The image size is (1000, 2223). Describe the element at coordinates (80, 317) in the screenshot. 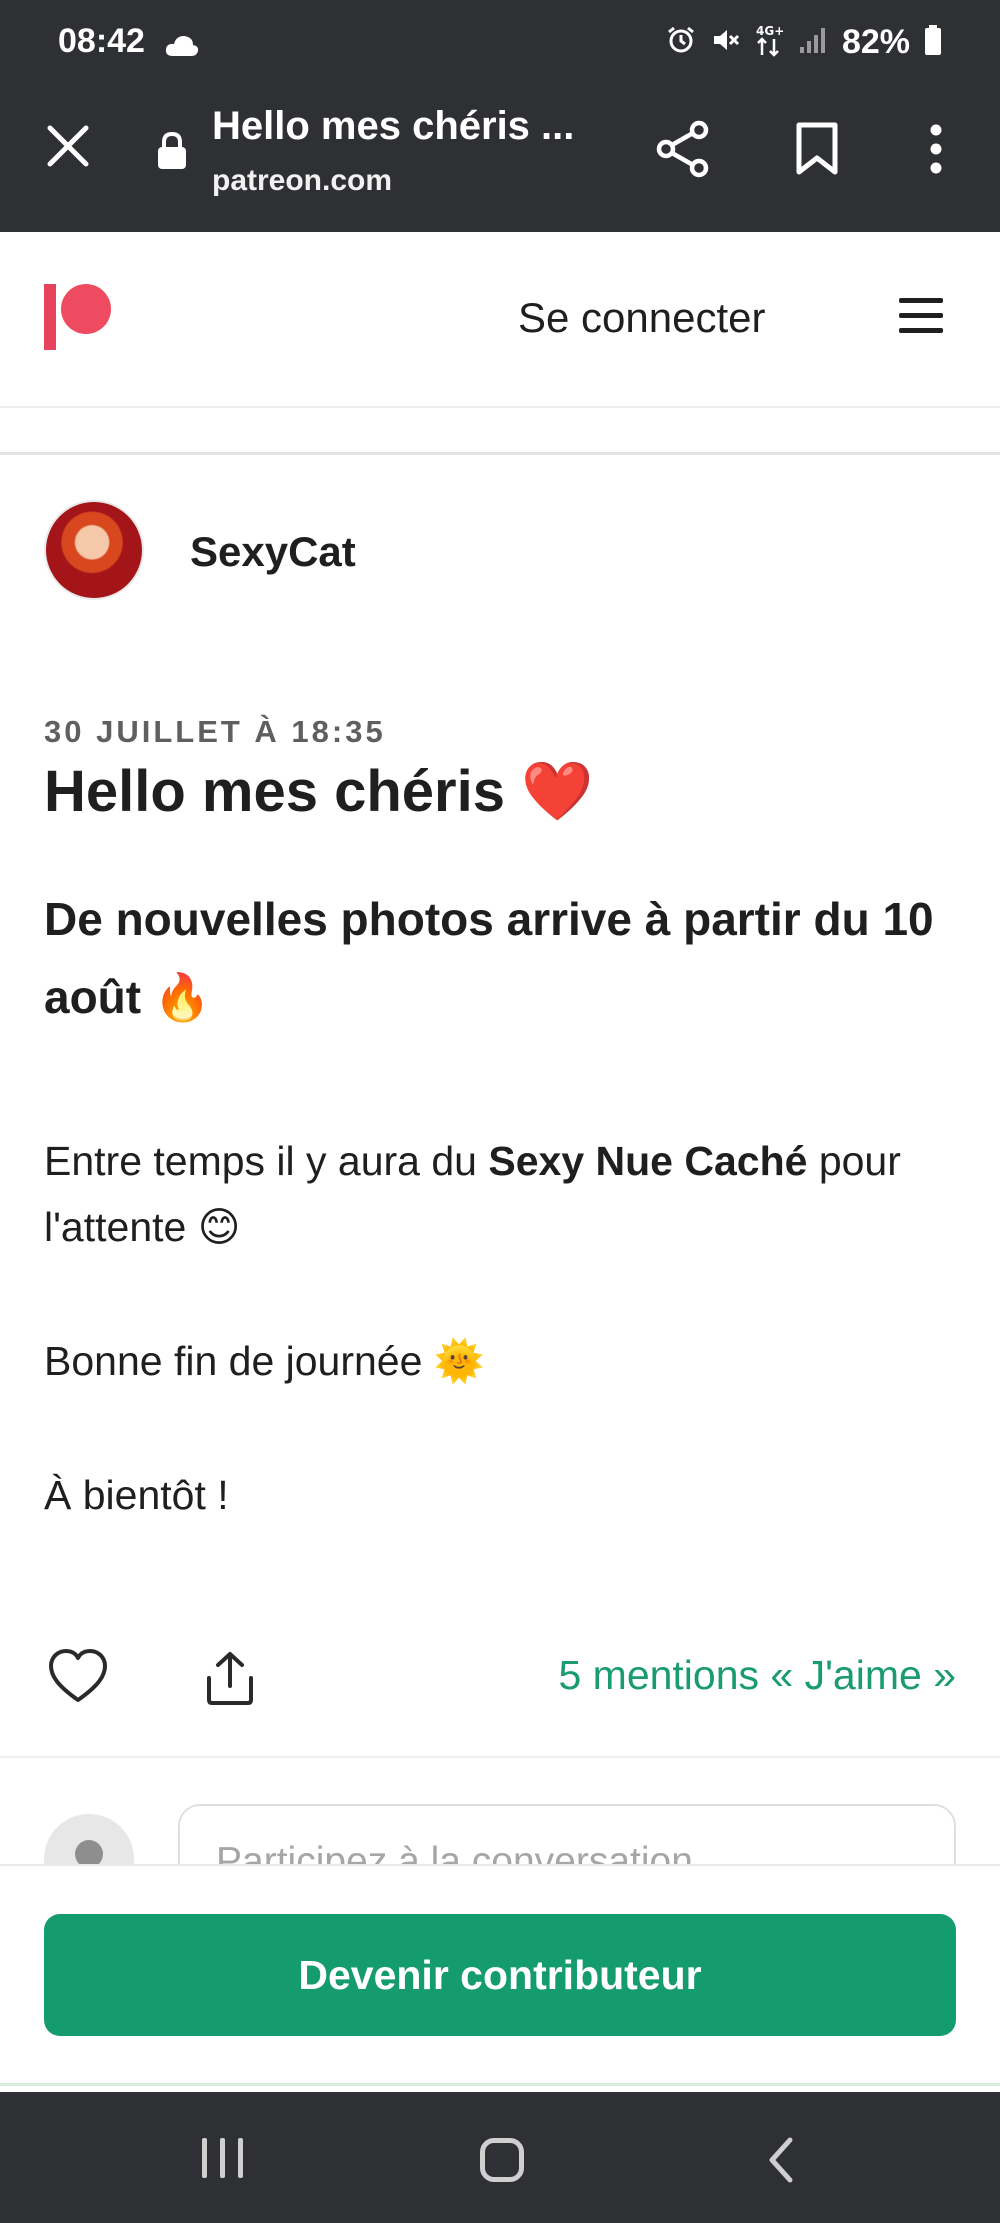

I see `patreon-logo` at that location.